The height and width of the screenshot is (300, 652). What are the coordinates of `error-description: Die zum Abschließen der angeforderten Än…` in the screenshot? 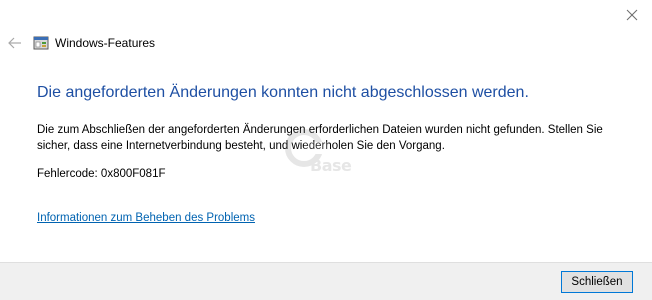 It's located at (320, 138).